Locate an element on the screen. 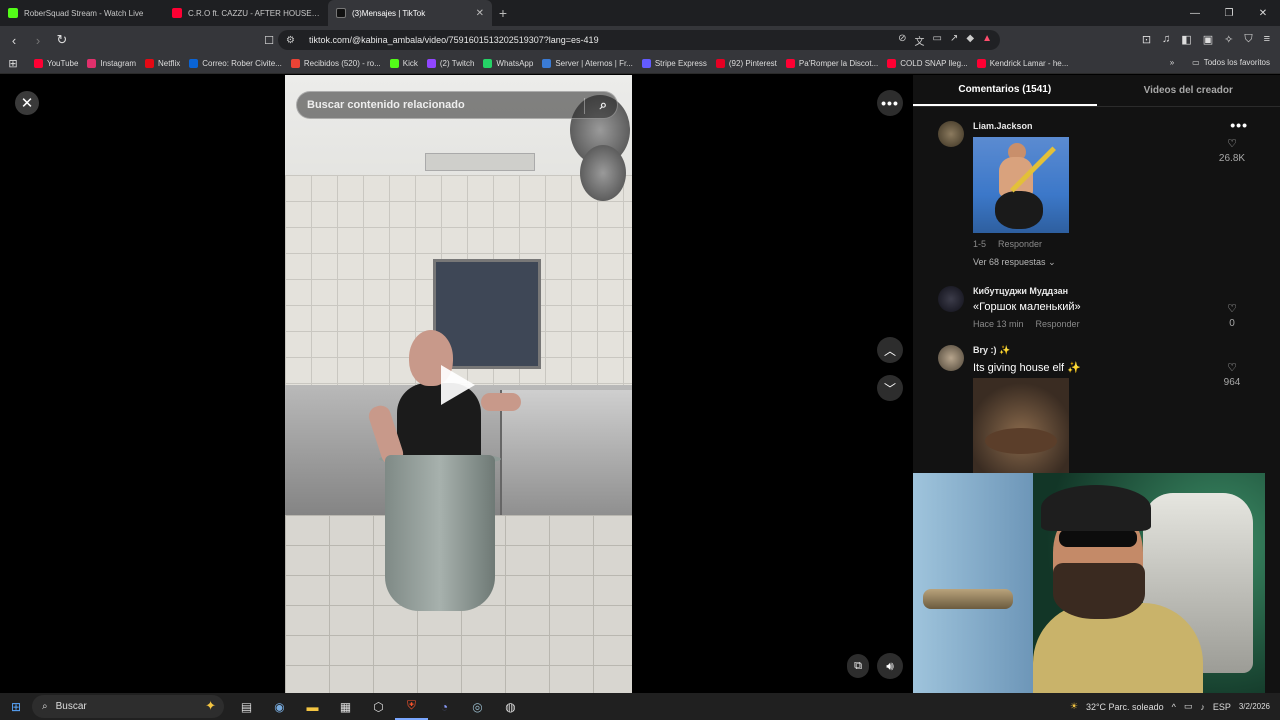 The height and width of the screenshot is (720, 1280). heart-icon: ♡ is located at coordinates (1232, 368).